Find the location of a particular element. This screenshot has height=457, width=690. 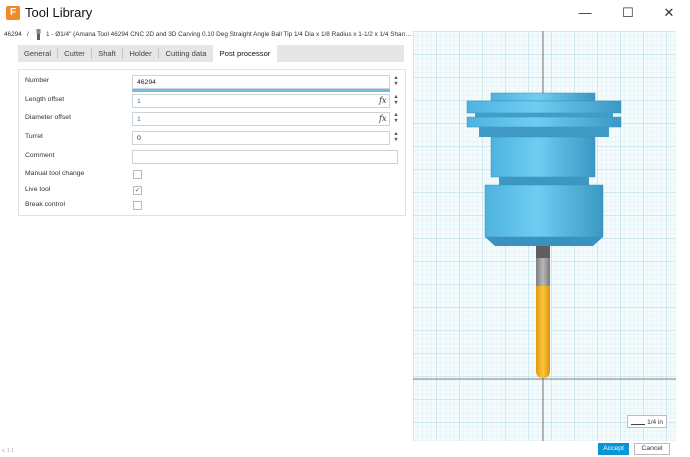

comment-input is located at coordinates (265, 157).